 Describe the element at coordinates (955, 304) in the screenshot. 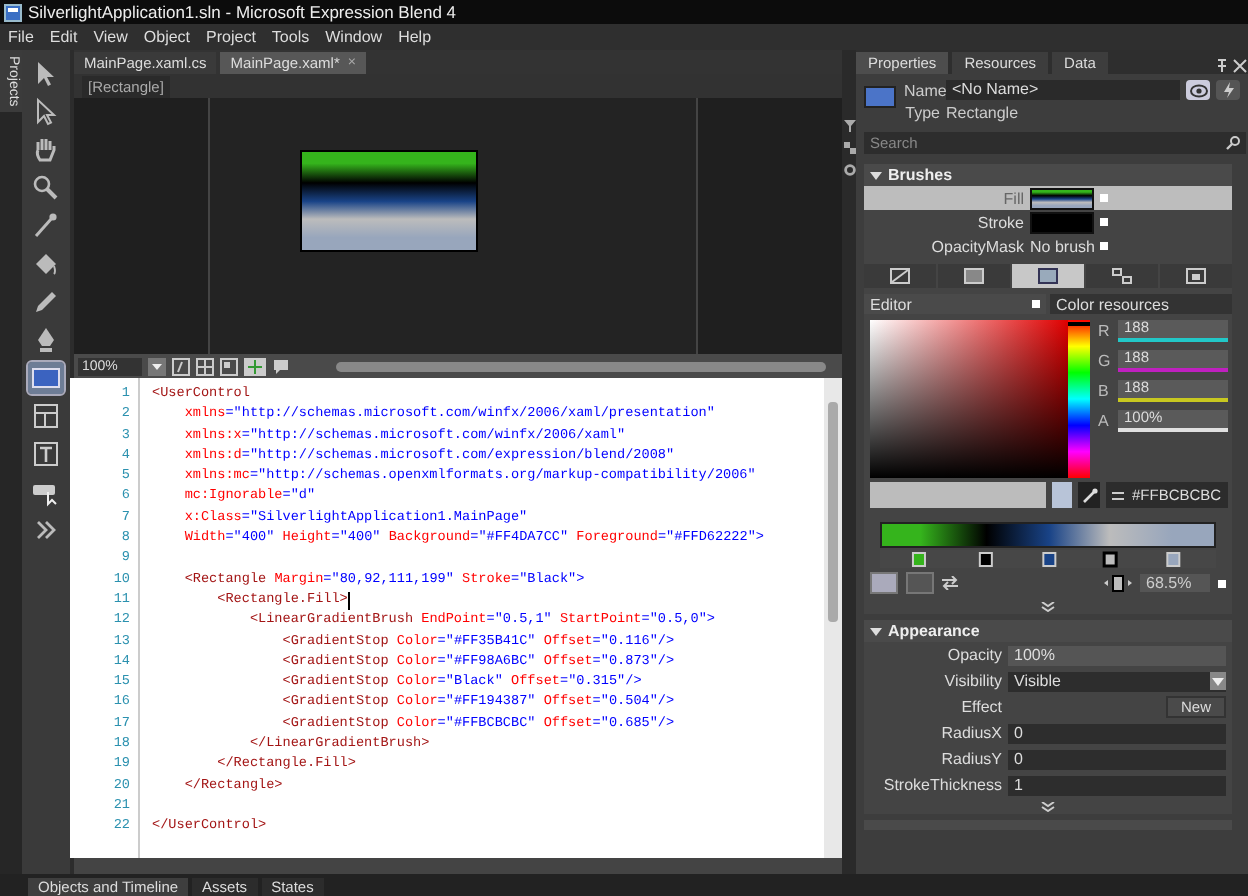

I see `editor-tab: Editor` at that location.